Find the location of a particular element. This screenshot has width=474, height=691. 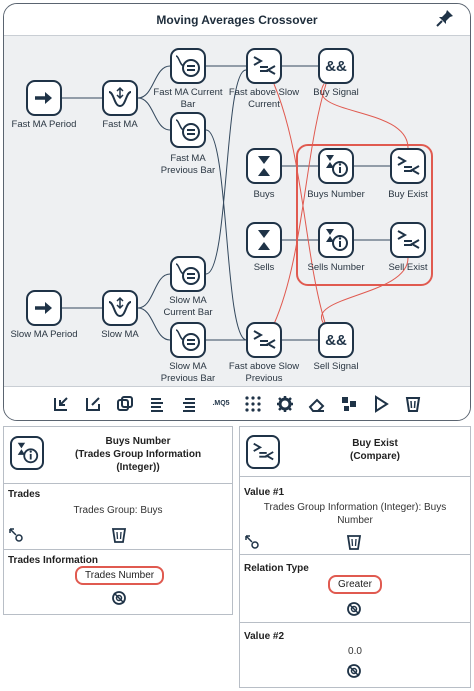

fast-ma-previous-bar-node is located at coordinates (188, 130).